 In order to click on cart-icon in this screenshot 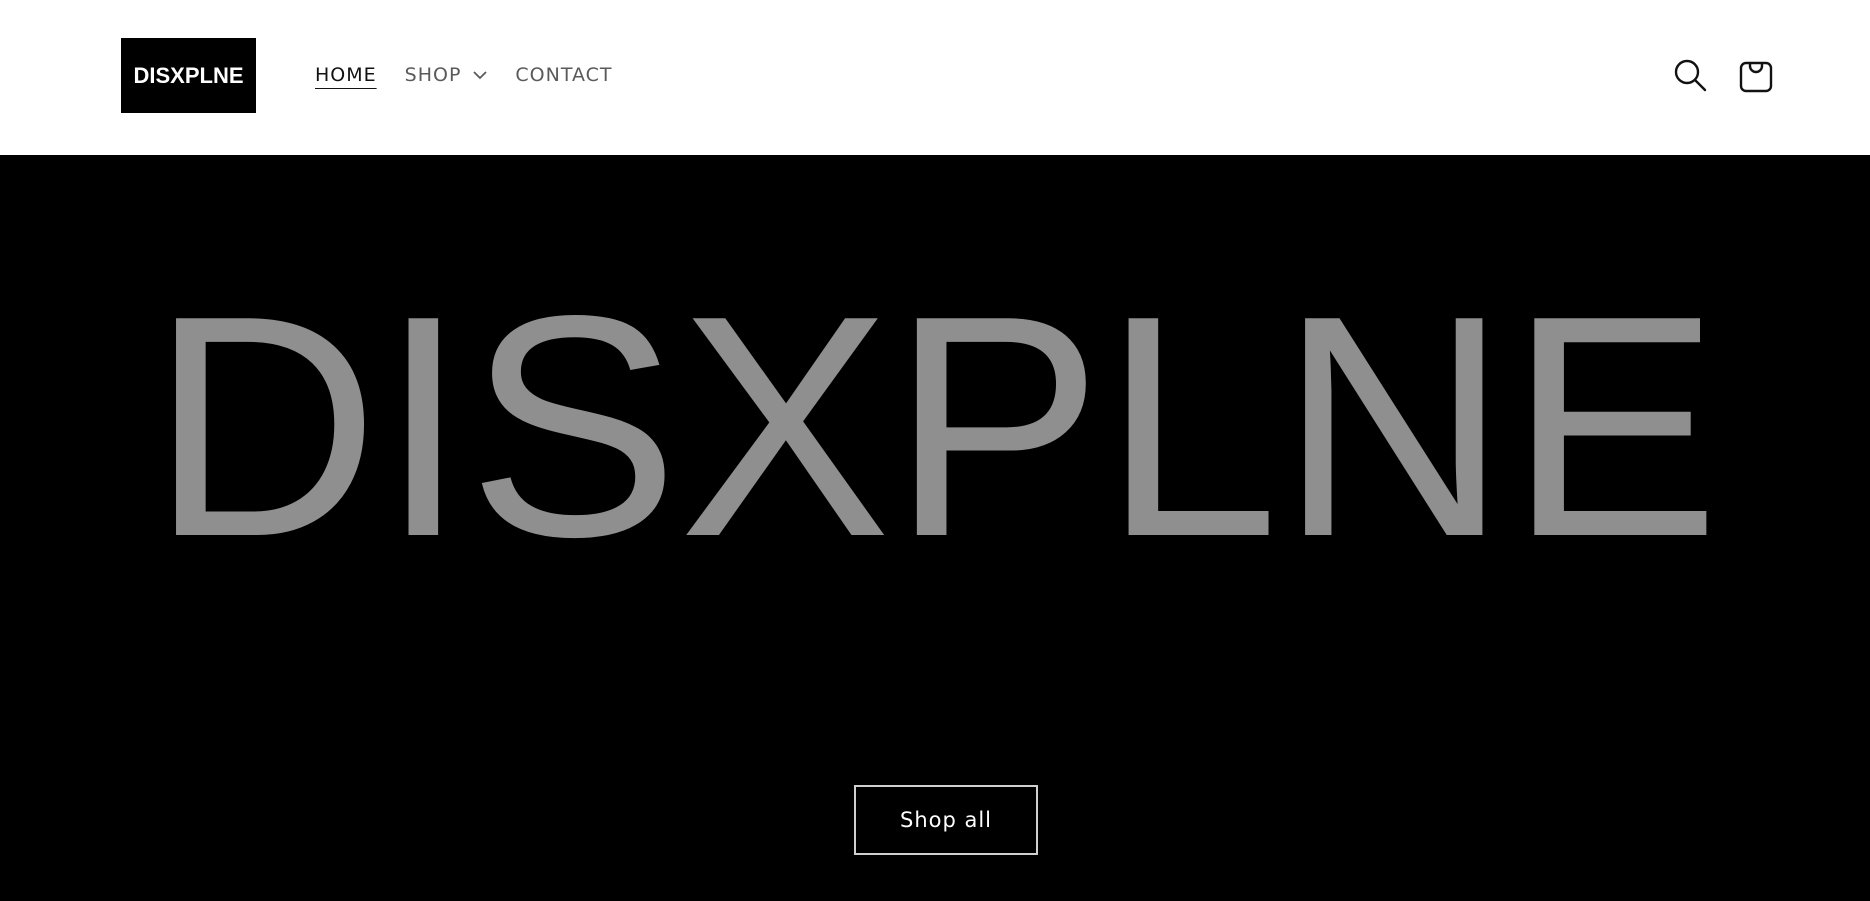, I will do `click(1756, 77)`.